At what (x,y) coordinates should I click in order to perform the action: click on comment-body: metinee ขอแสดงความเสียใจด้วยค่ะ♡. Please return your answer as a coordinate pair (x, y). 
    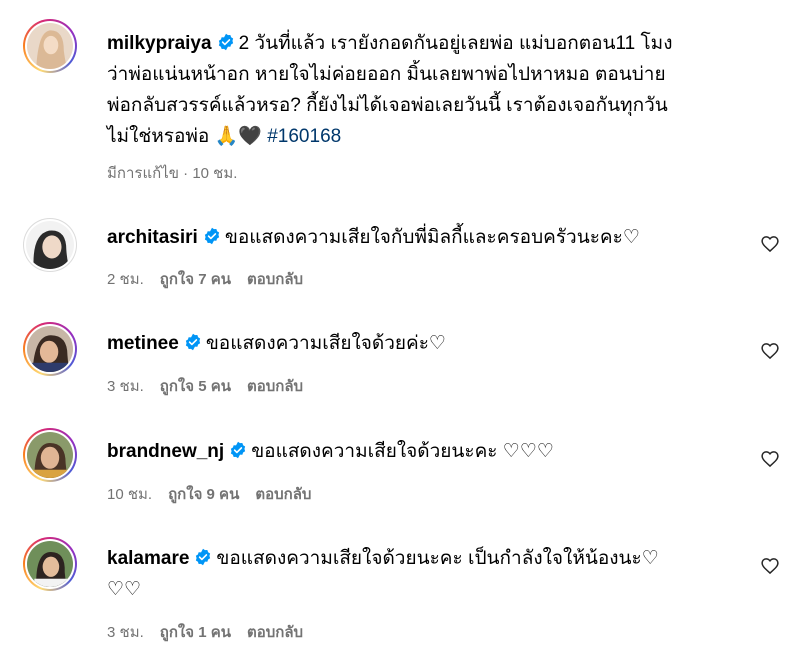
    Looking at the image, I should click on (423, 343).